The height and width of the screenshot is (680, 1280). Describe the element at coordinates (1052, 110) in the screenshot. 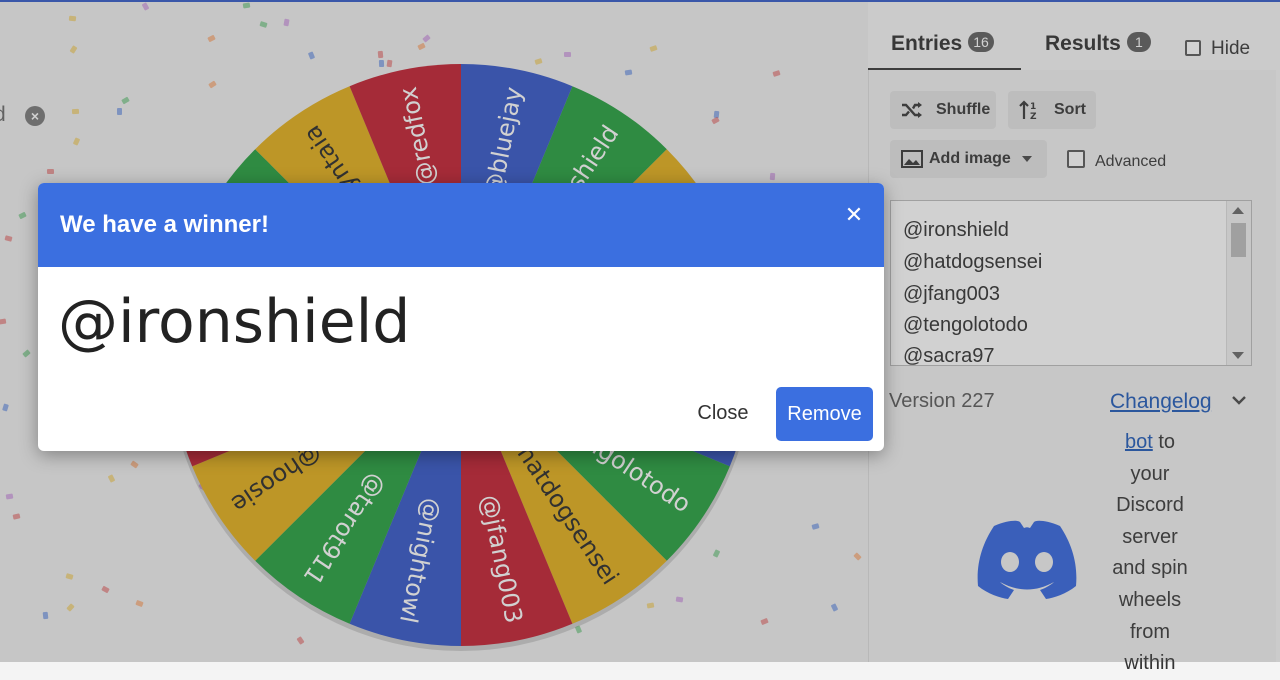

I see `sort-button: 1Z Sort` at that location.